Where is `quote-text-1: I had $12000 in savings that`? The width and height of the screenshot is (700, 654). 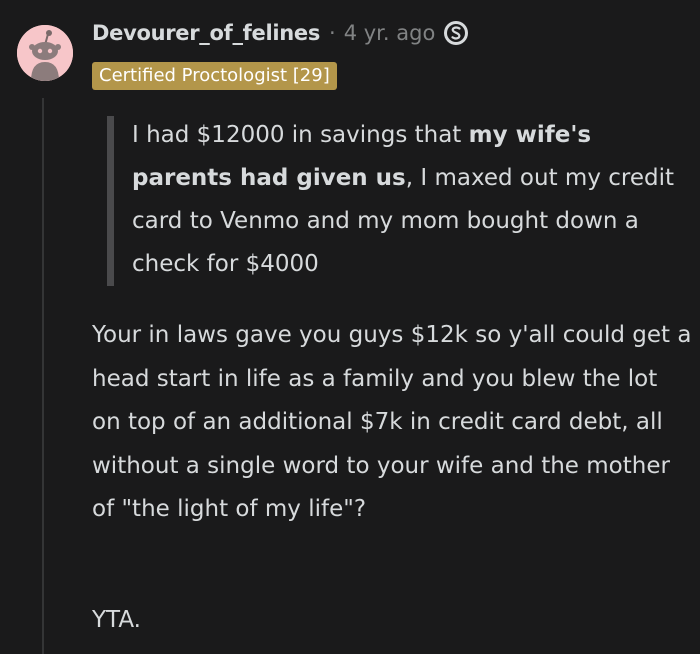
quote-text-1: I had $12000 in savings that is located at coordinates (300, 135).